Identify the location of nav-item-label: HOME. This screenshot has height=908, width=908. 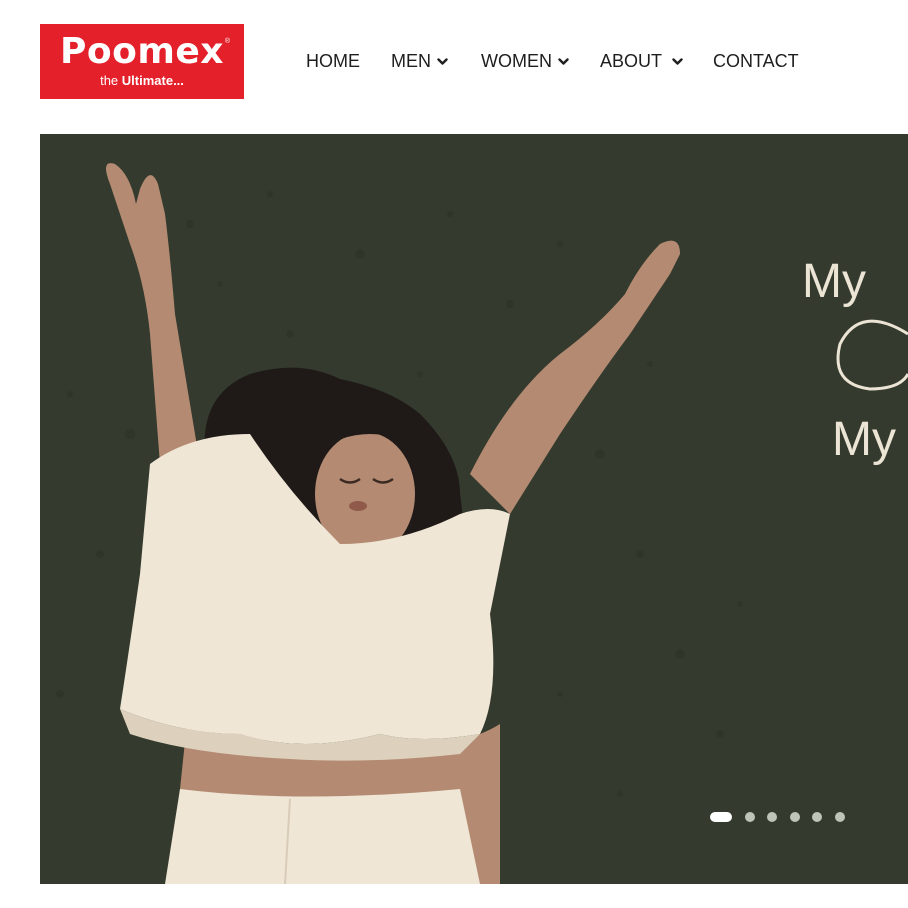
(333, 60).